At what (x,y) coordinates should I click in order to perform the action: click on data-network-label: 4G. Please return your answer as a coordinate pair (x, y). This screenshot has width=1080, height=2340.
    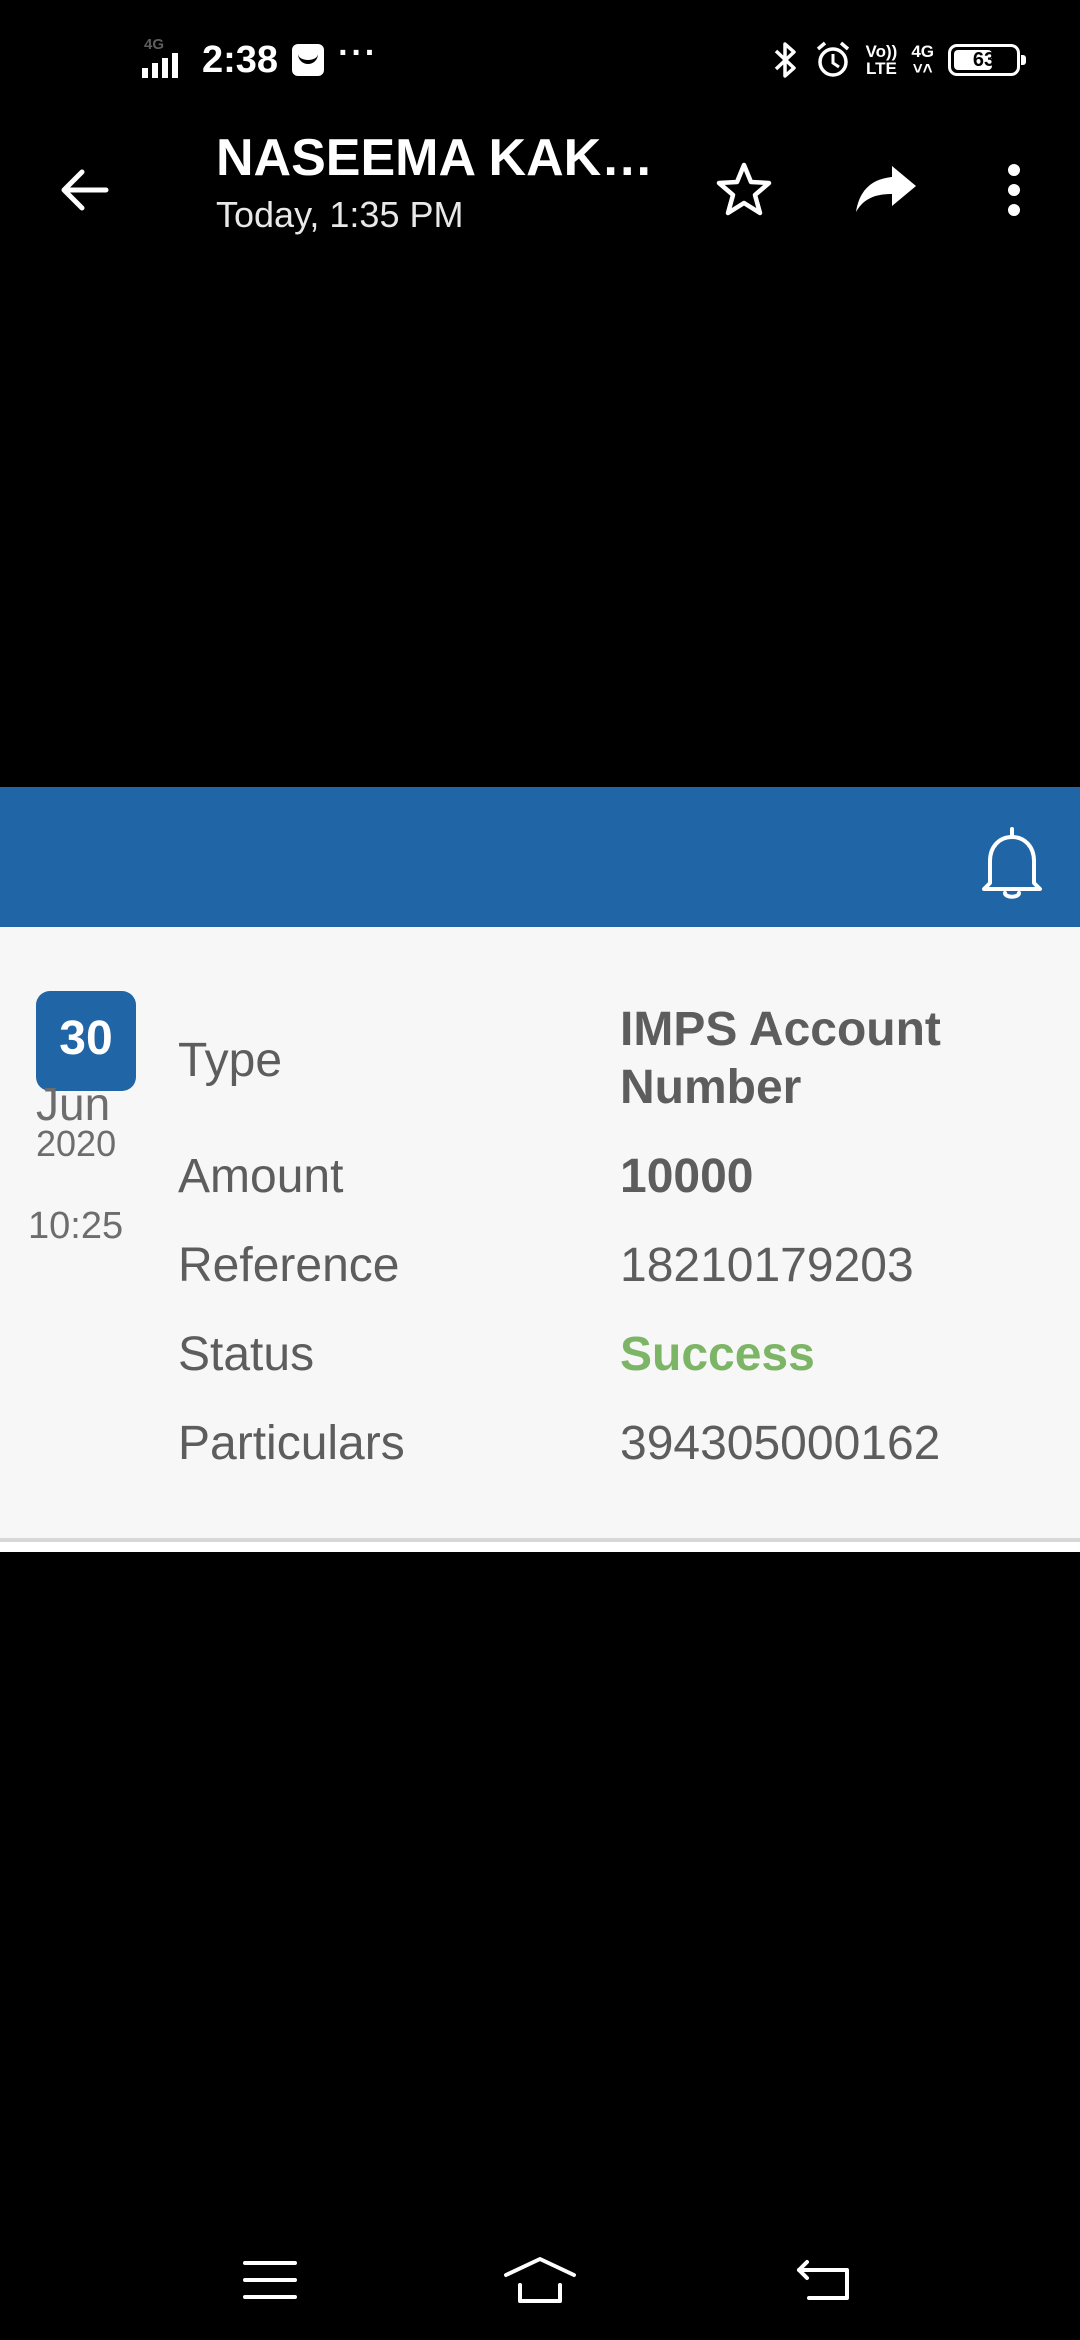
    Looking at the image, I should click on (922, 51).